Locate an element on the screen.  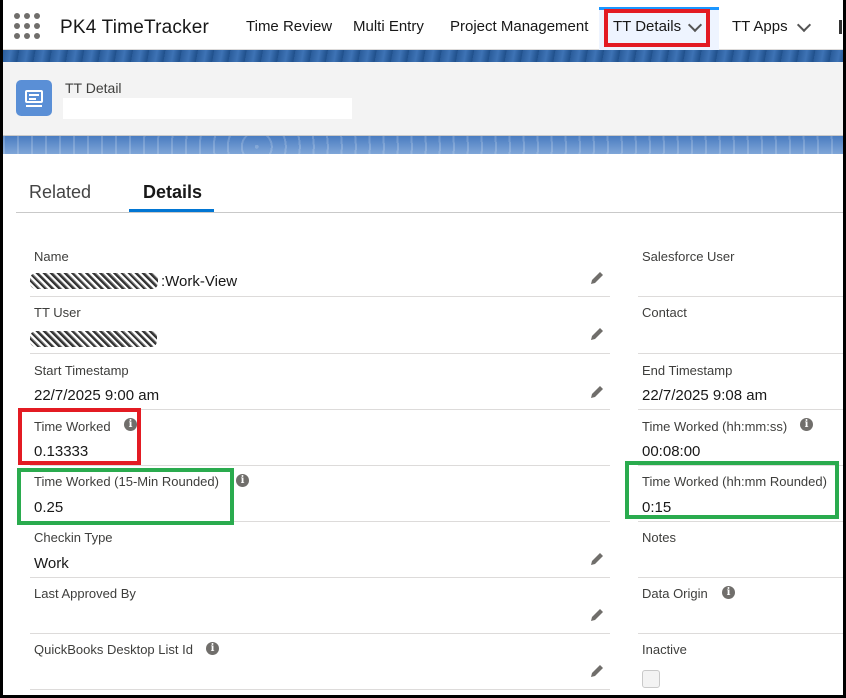
header-banner-bottom is located at coordinates (423, 145).